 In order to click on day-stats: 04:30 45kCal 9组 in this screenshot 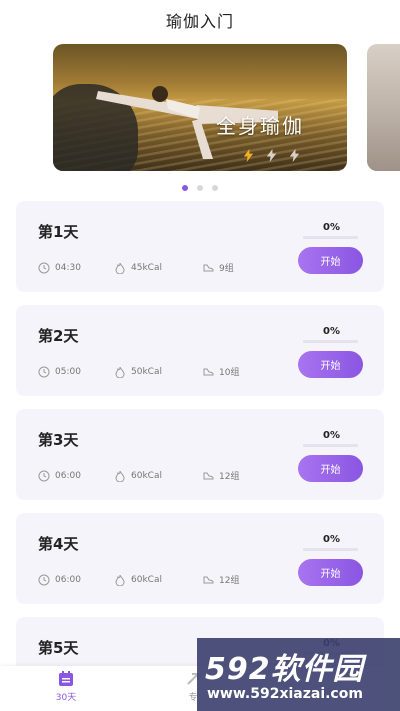, I will do `click(146, 267)`.